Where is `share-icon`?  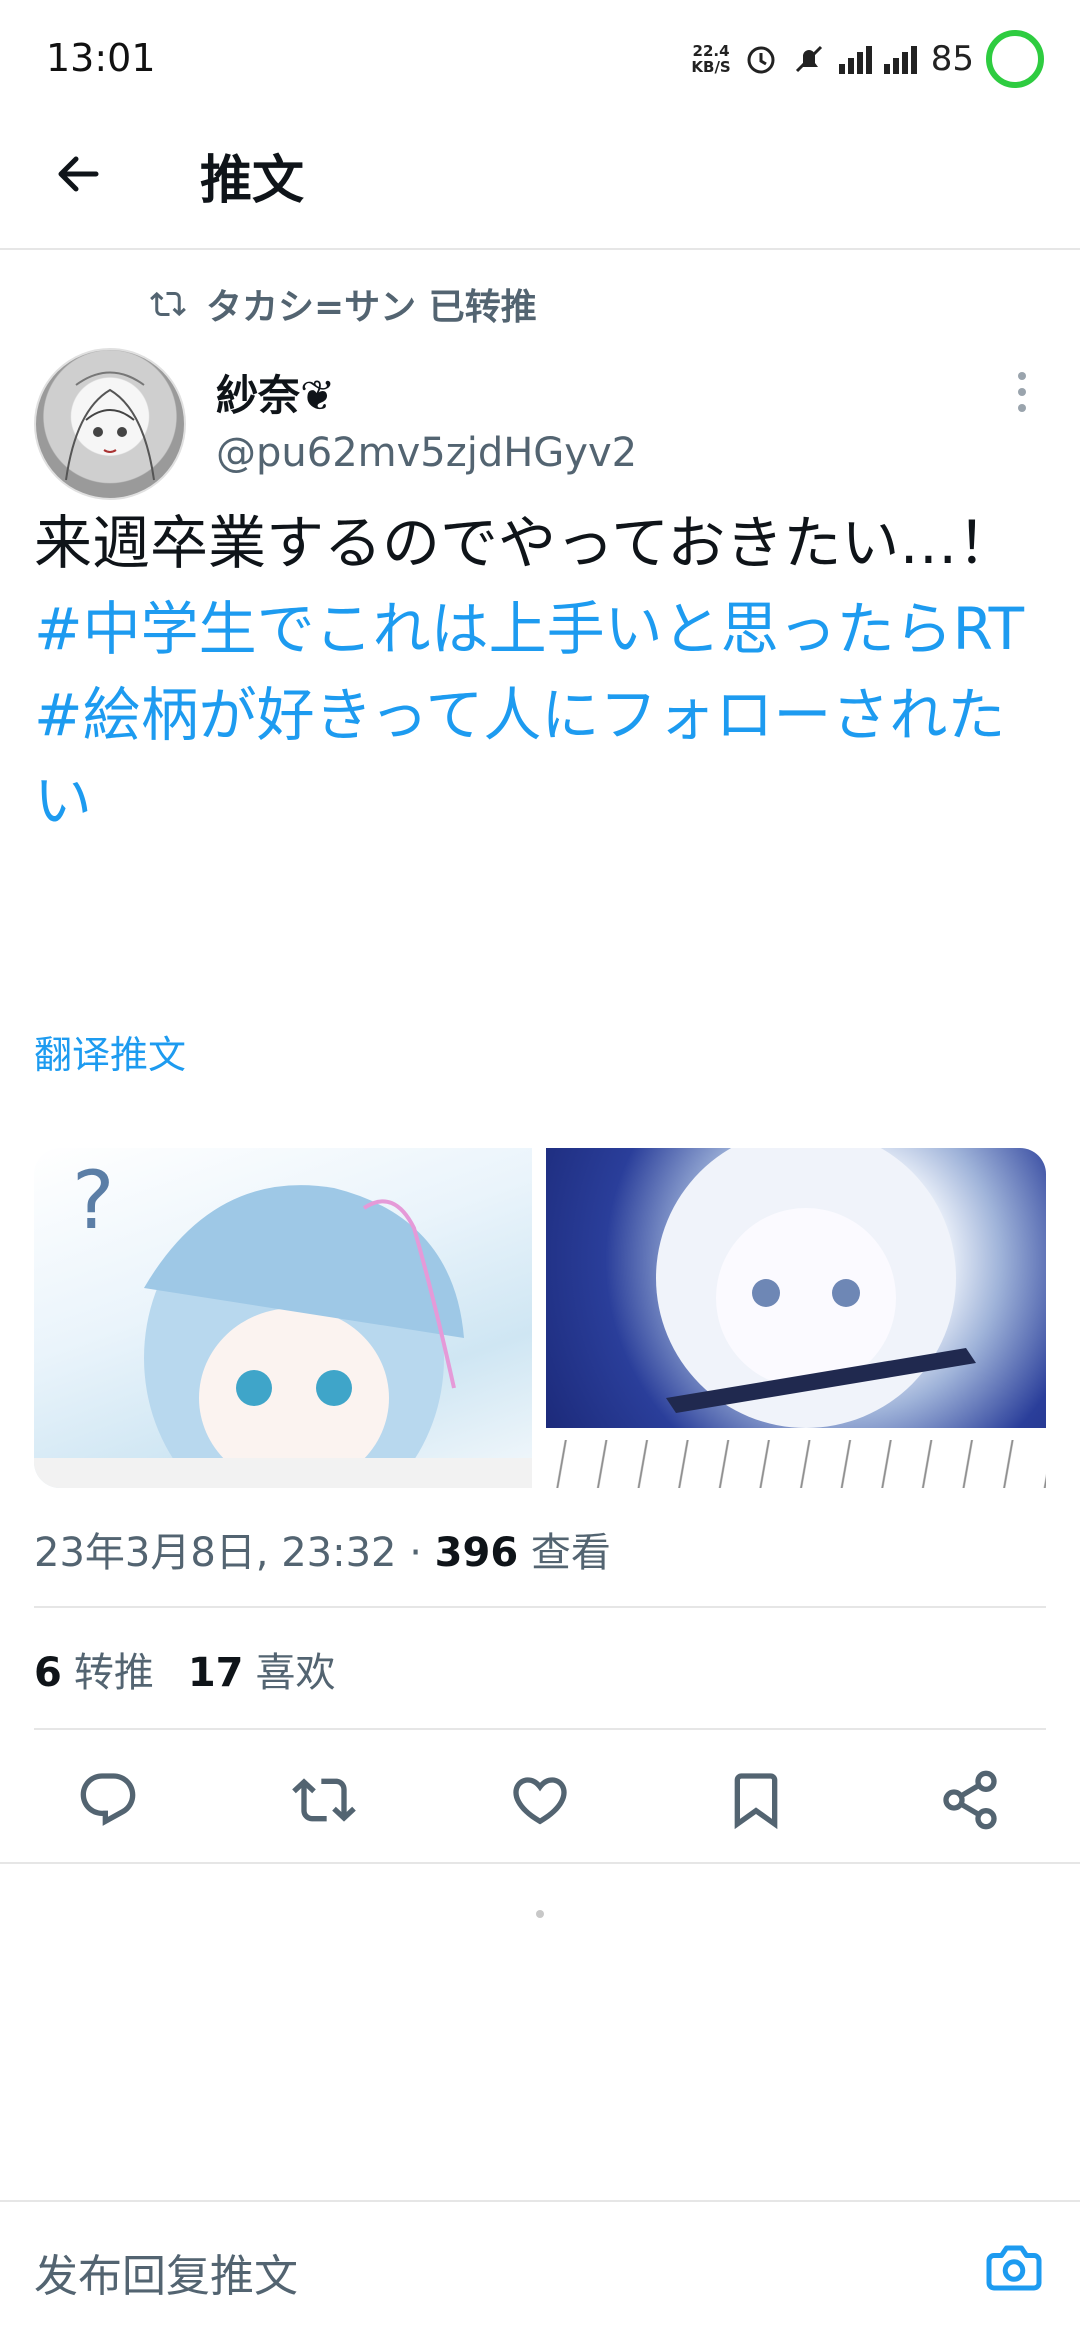 share-icon is located at coordinates (970, 1800).